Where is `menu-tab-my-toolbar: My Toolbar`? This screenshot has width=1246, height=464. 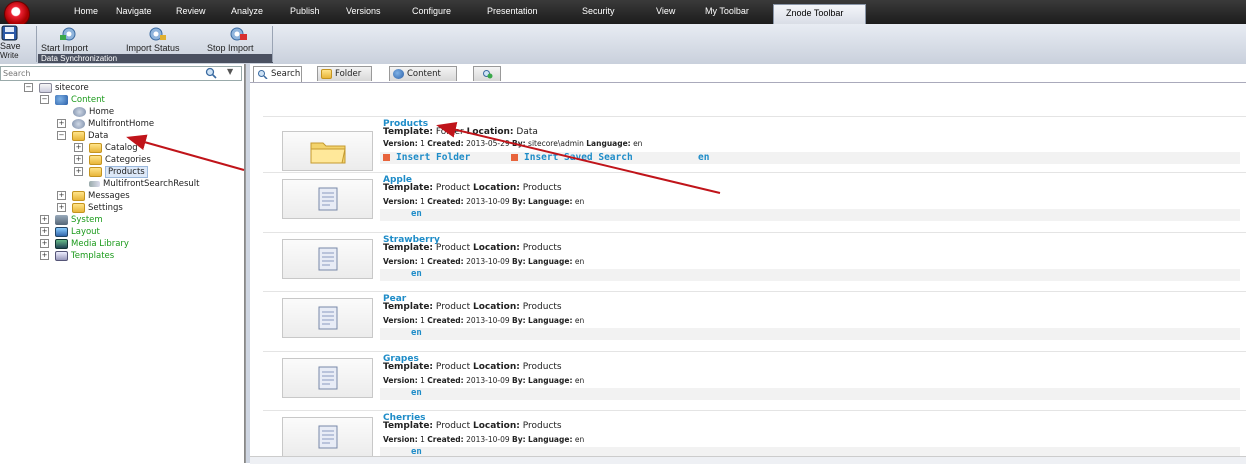
menu-tab-my-toolbar: My Toolbar is located at coordinates (727, 11).